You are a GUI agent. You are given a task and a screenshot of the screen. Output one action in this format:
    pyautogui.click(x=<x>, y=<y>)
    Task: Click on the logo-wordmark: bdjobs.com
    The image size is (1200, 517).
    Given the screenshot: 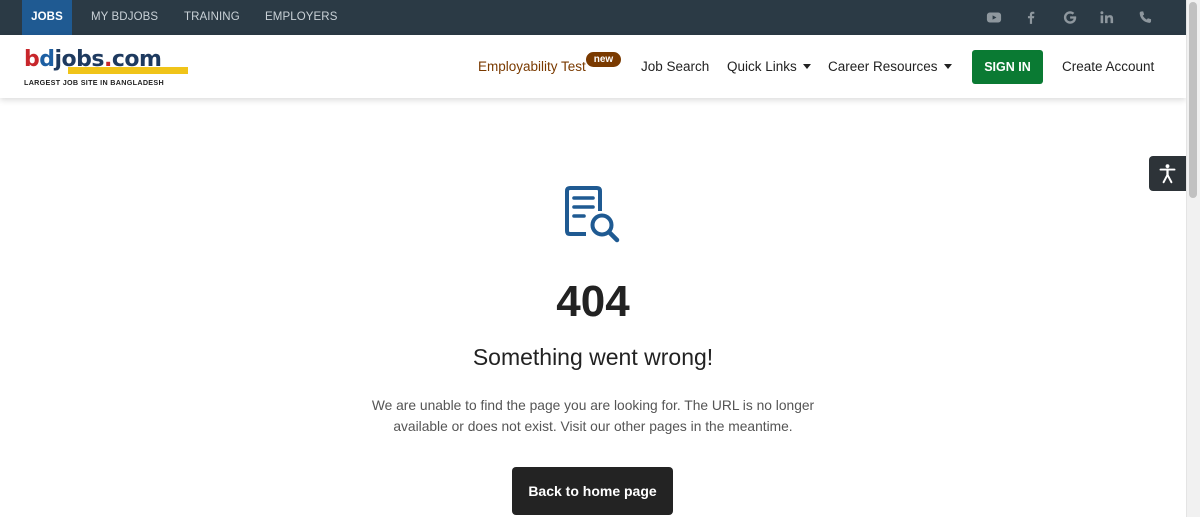 What is the action you would take?
    pyautogui.click(x=93, y=59)
    